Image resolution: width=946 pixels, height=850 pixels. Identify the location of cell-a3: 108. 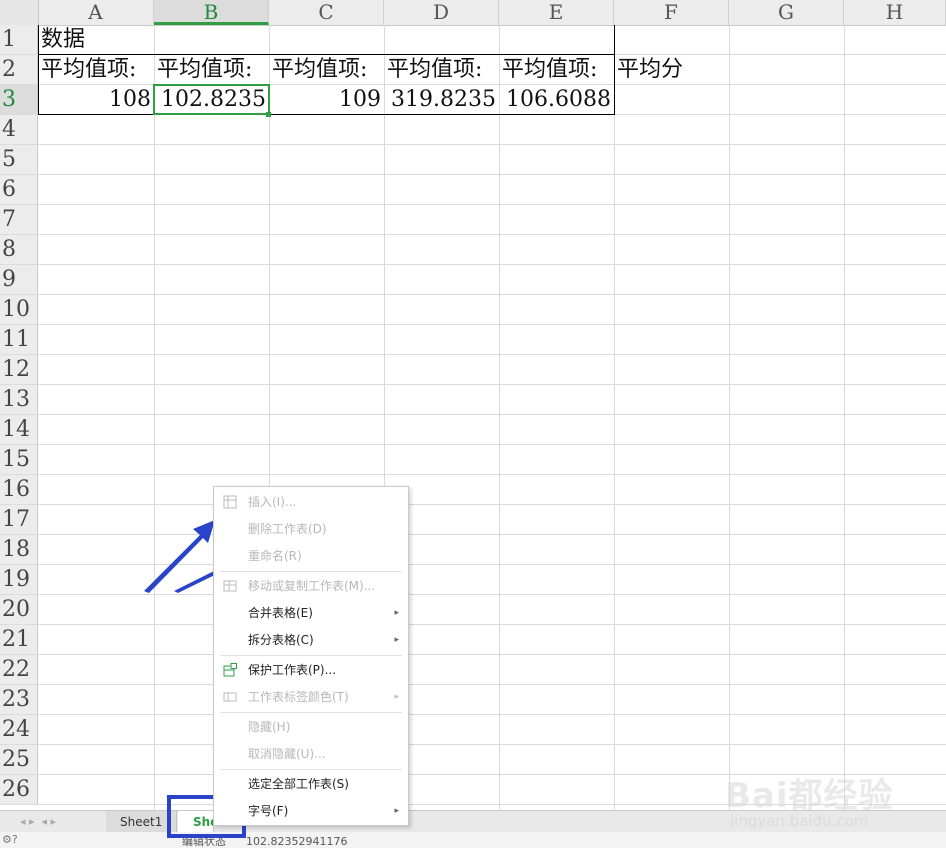
(96, 100).